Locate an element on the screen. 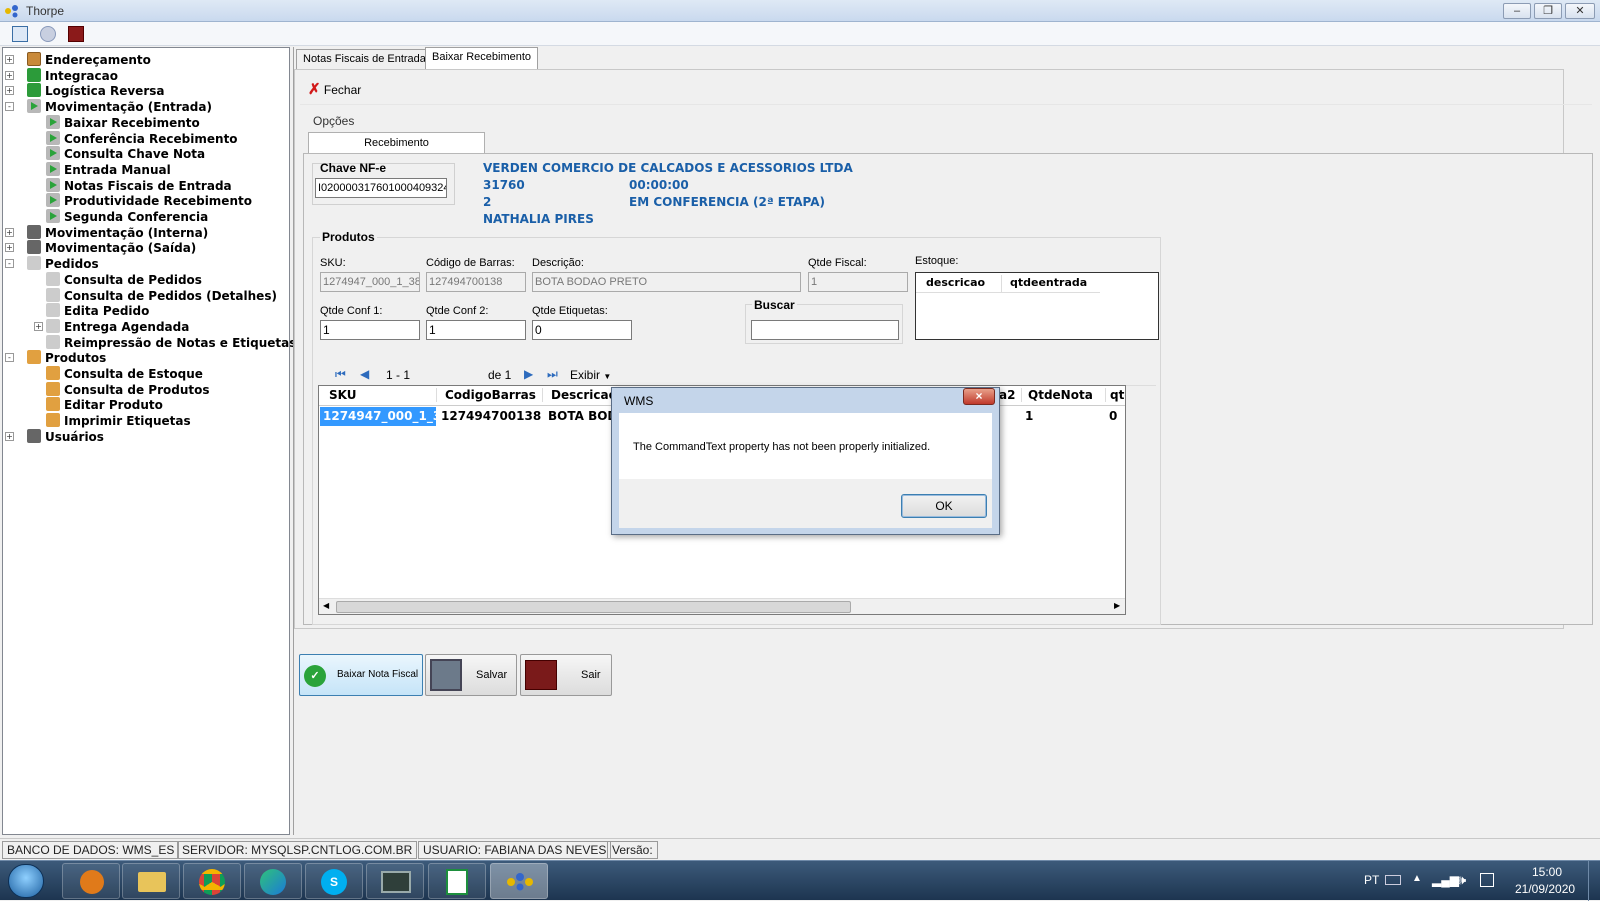 The image size is (1600, 901). start-button is located at coordinates (26, 881).